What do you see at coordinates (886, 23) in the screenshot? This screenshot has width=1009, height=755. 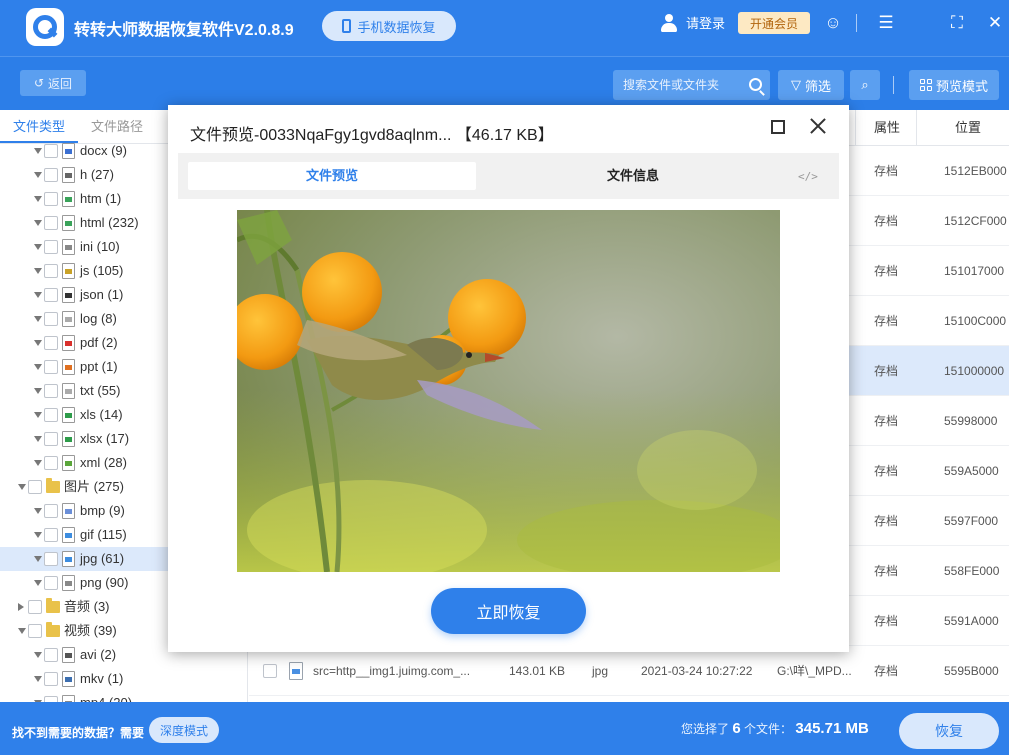 I see `menu-icon: ☰` at bounding box center [886, 23].